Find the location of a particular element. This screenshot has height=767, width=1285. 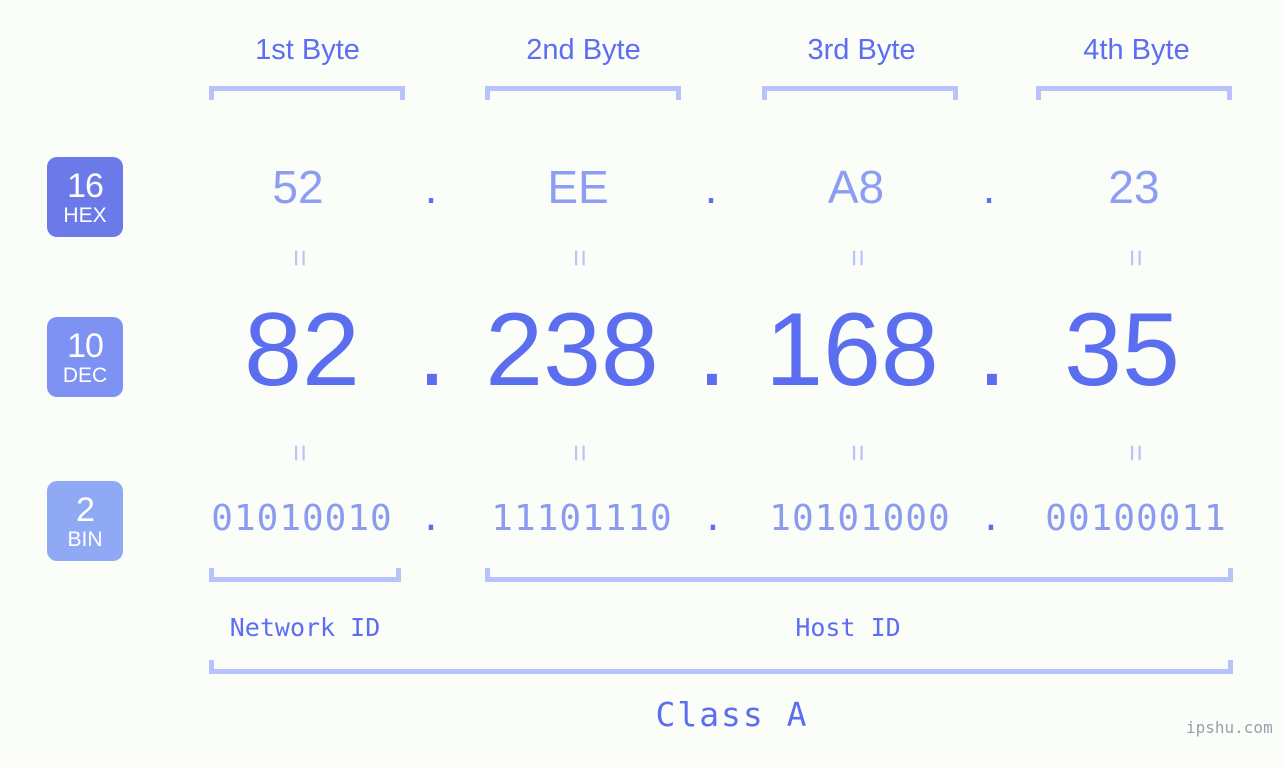

byte-header-3: 3rd Byte is located at coordinates (861, 50).